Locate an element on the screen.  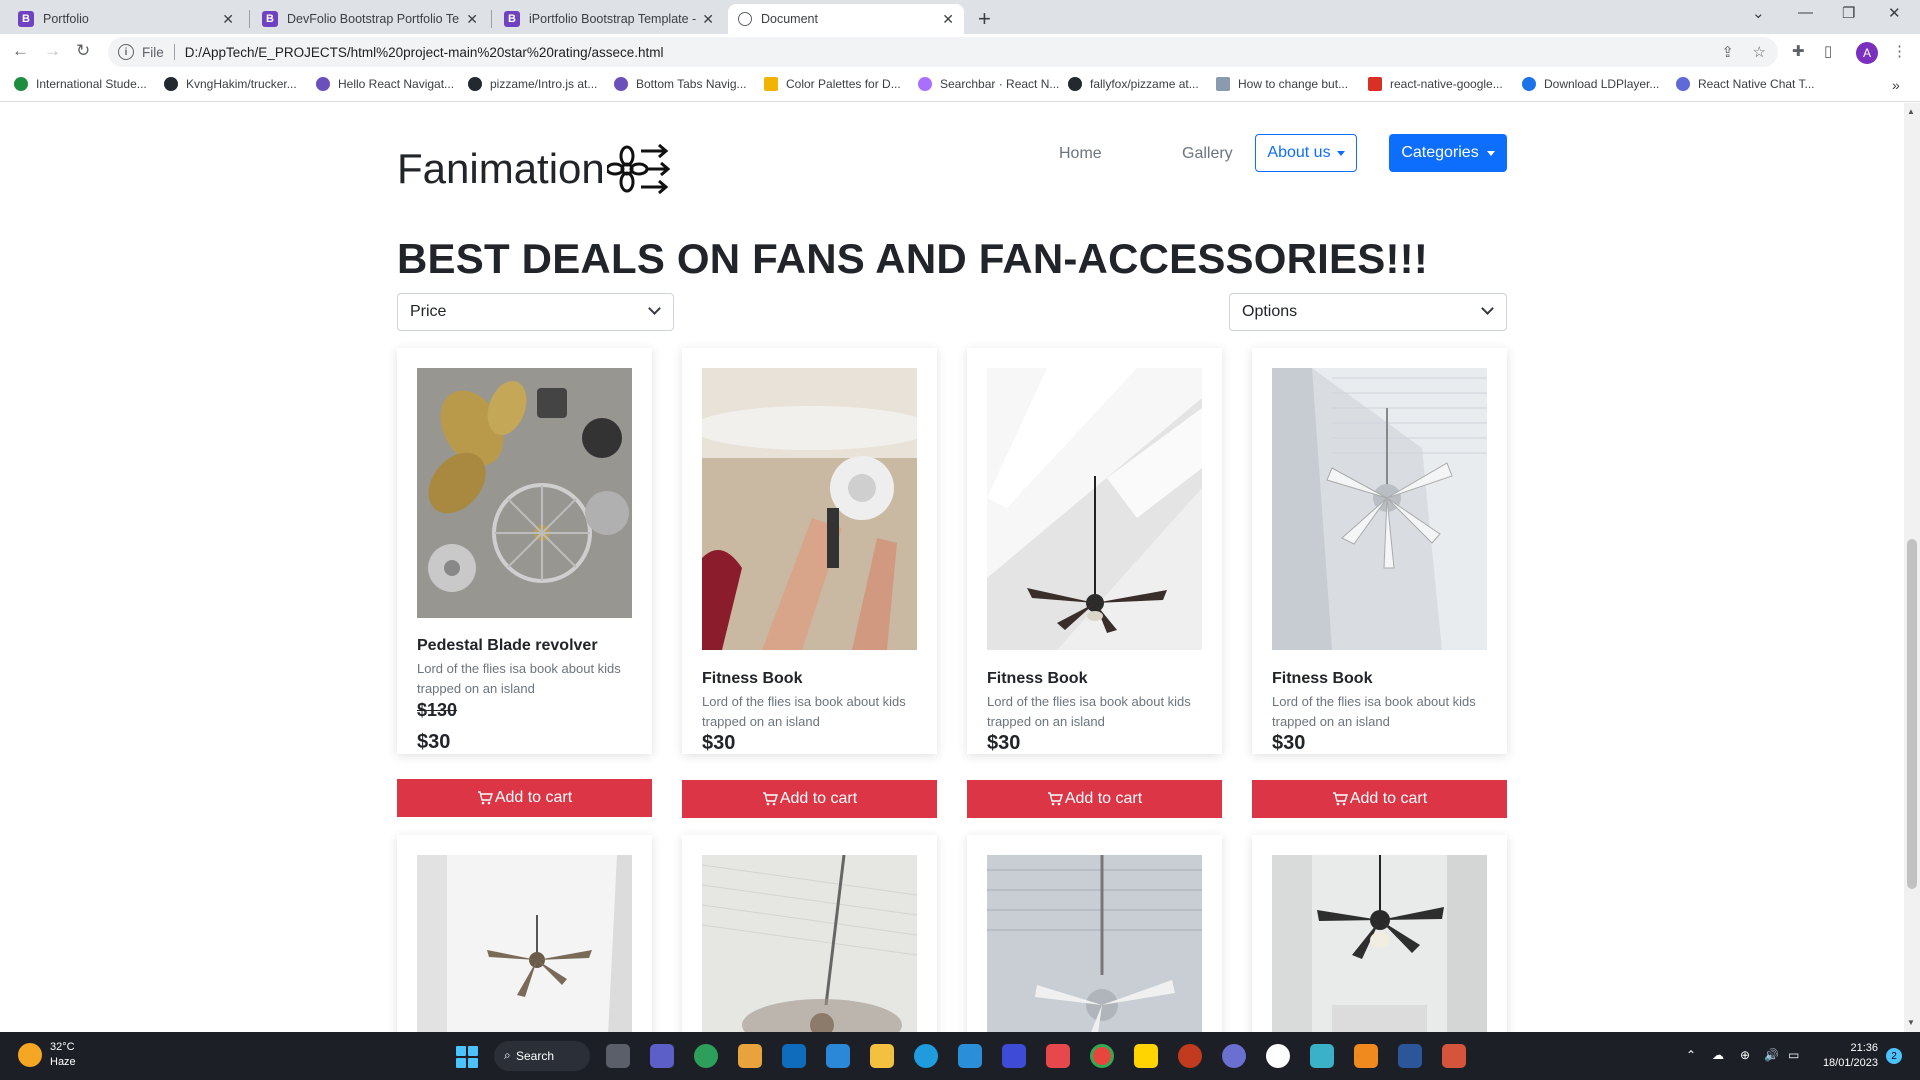
page-scrollbar: ▲ ▼ is located at coordinates (1912, 567).